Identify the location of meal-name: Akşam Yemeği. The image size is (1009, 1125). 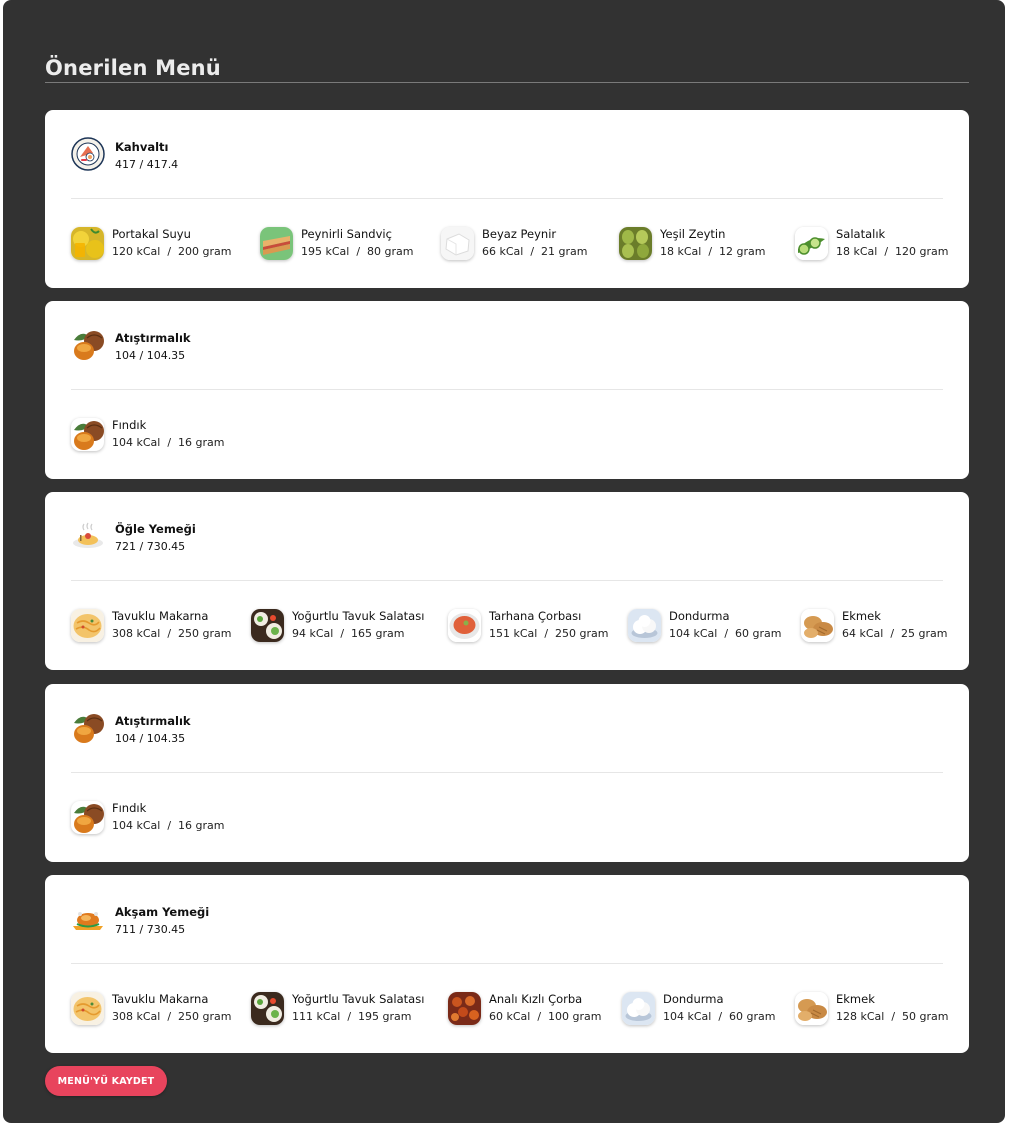
(162, 912).